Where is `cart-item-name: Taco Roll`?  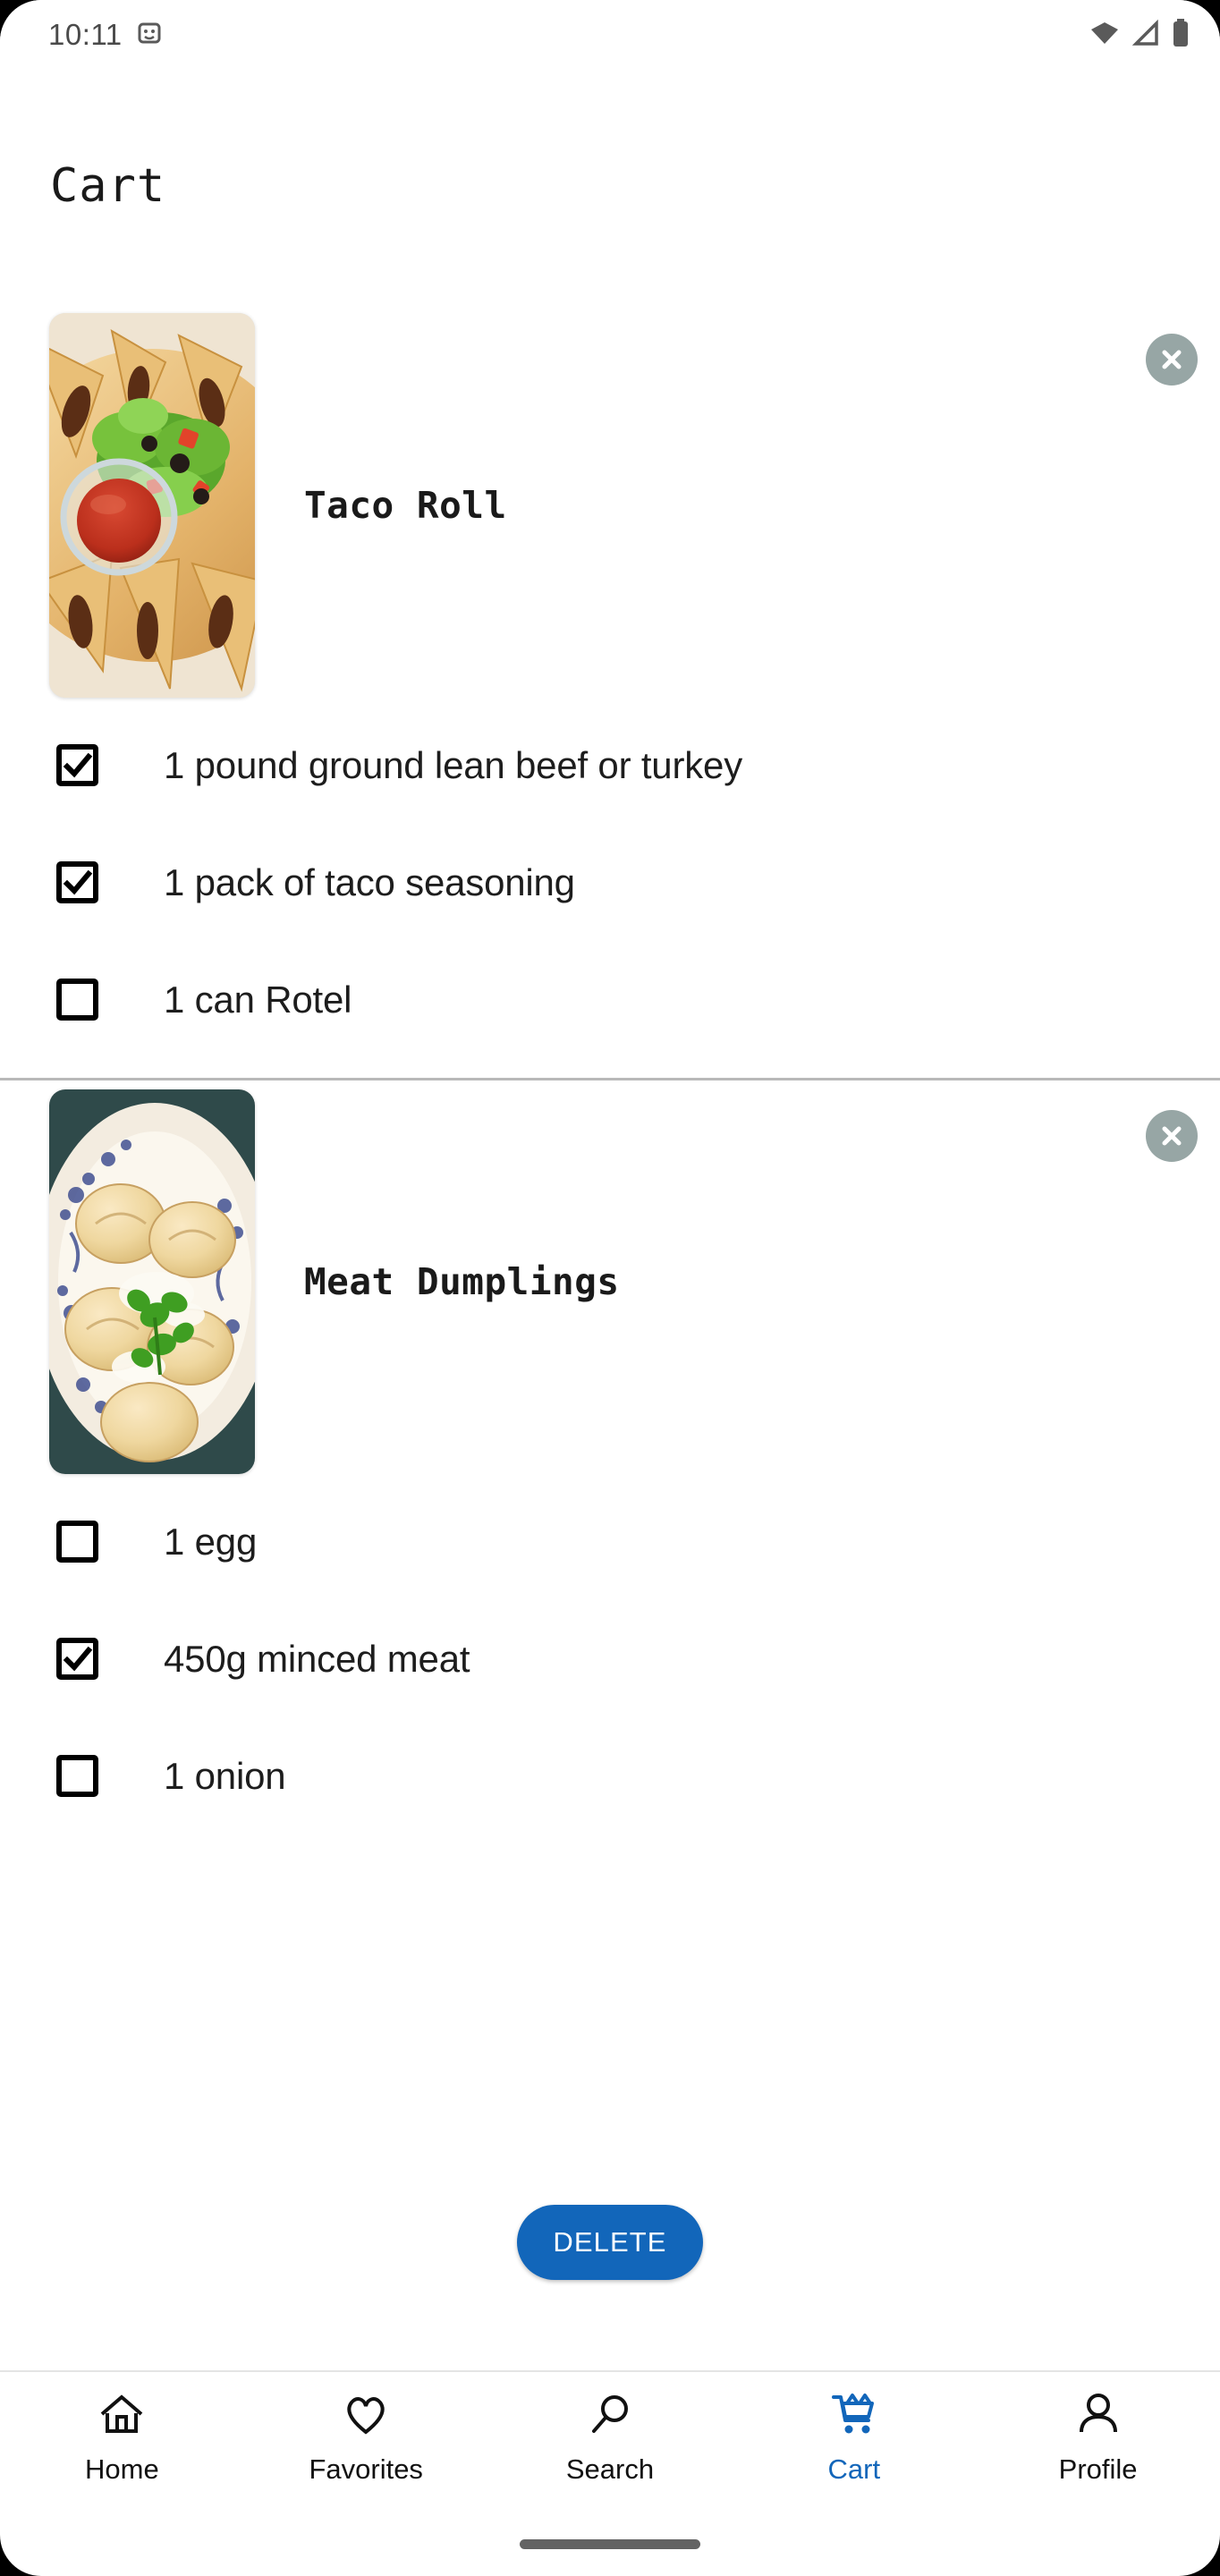
cart-item-name: Taco Roll is located at coordinates (406, 505).